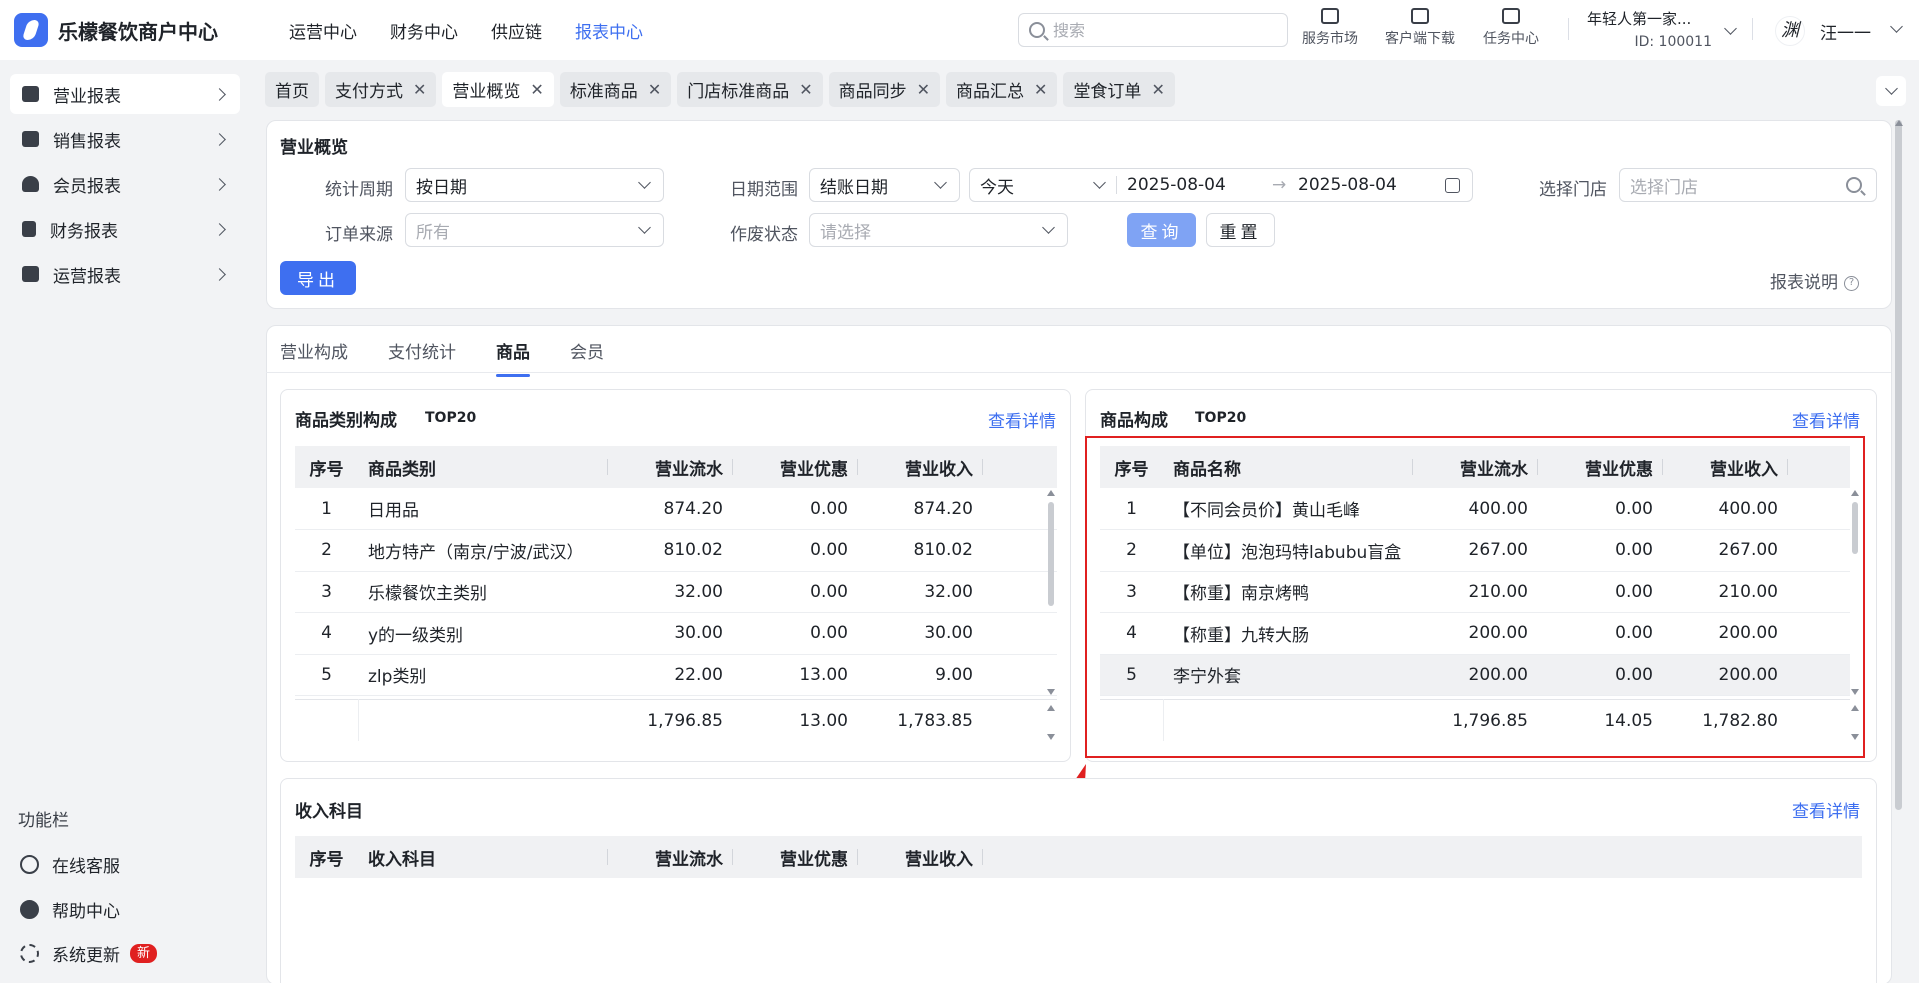  What do you see at coordinates (920, 592) in the screenshot?
I see `cell-income: 32.00` at bounding box center [920, 592].